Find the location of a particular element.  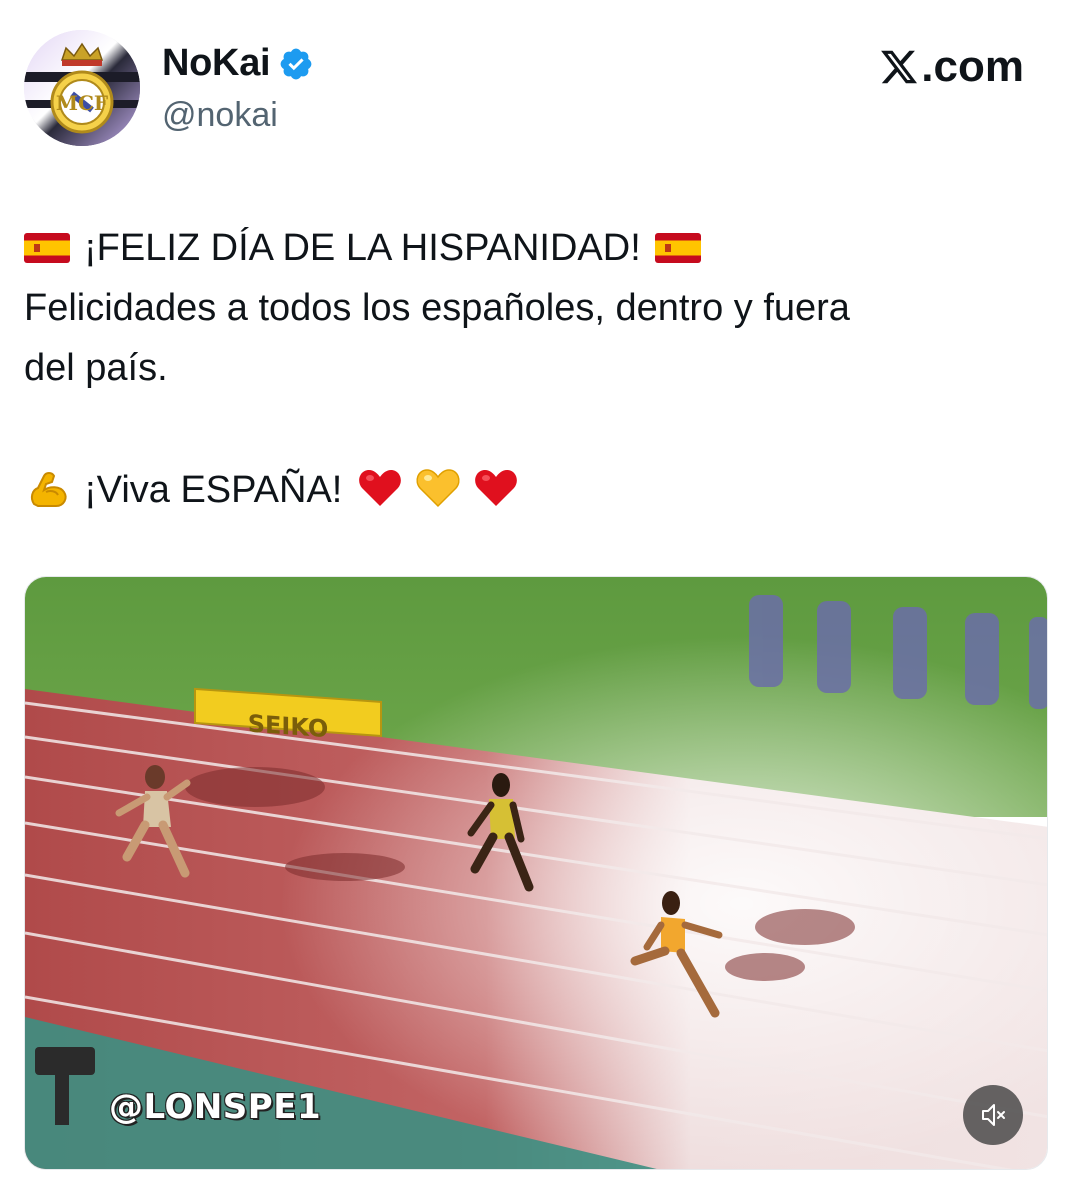

svg-text: SEIKO is located at coordinates (288, 727).